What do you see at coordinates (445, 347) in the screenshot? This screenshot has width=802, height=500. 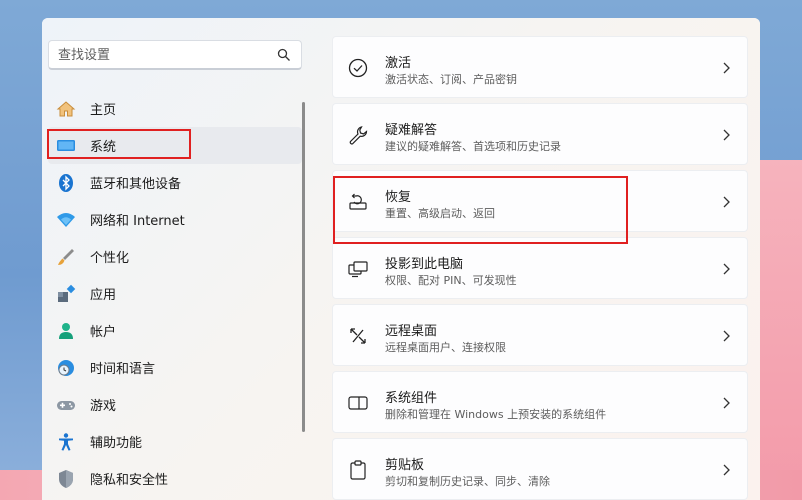 I see `card-subtitle: 远程桌面用户、连接权限` at bounding box center [445, 347].